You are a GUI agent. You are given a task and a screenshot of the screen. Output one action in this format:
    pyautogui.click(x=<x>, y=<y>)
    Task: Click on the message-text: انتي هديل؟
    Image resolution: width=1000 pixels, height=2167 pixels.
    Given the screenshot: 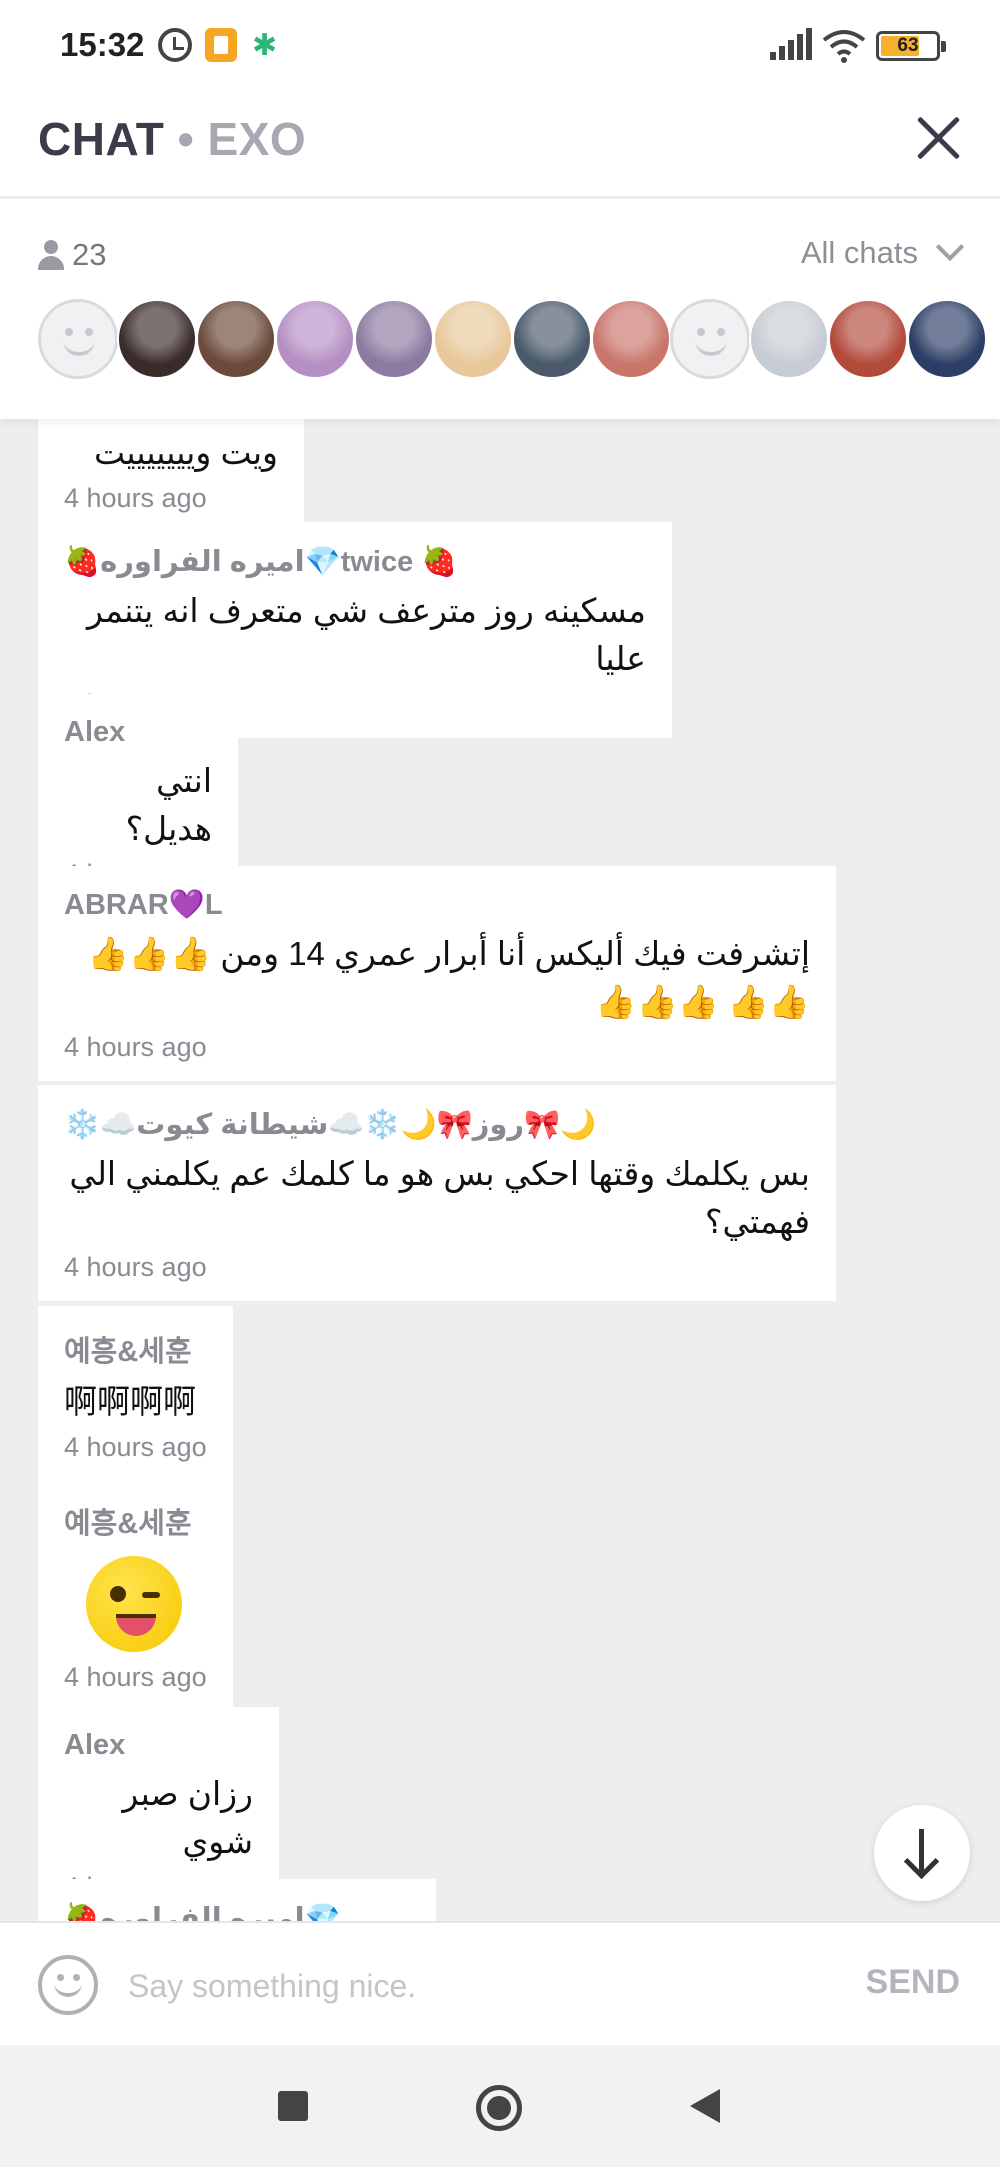 What is the action you would take?
    pyautogui.click(x=168, y=804)
    